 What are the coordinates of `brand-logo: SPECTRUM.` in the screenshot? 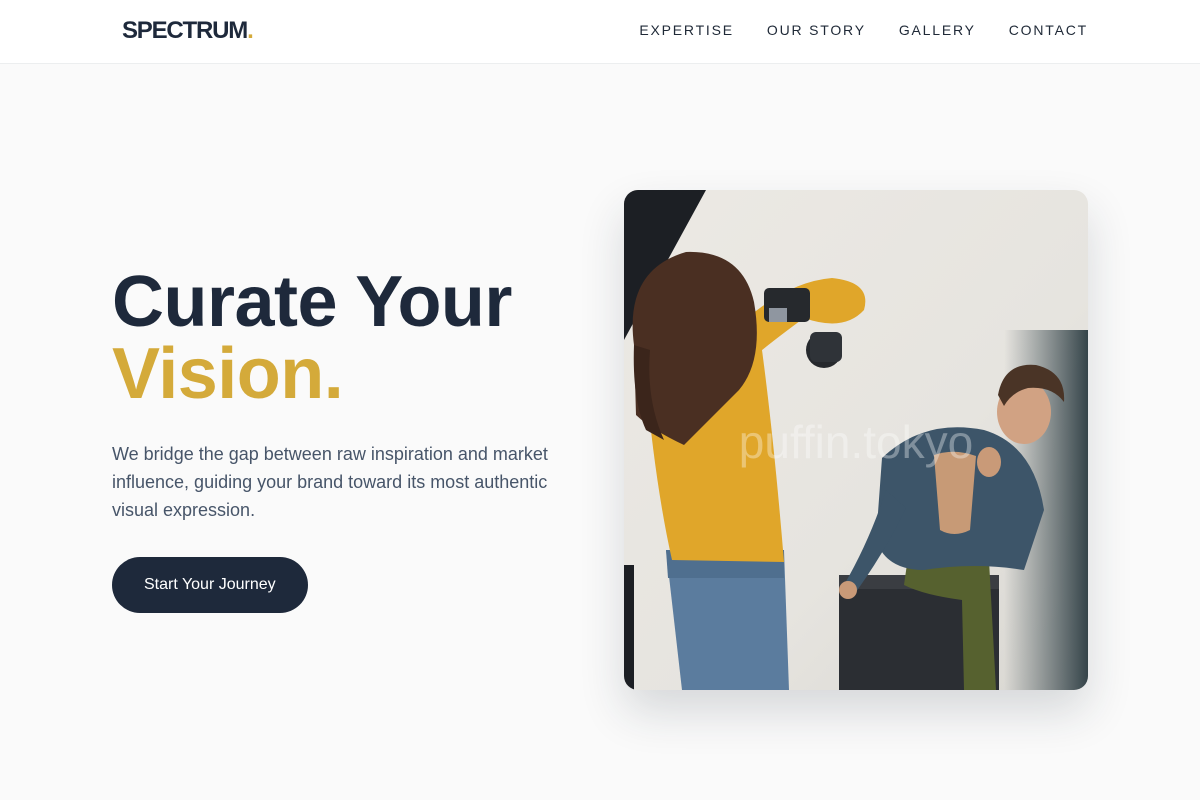 It's located at (188, 31).